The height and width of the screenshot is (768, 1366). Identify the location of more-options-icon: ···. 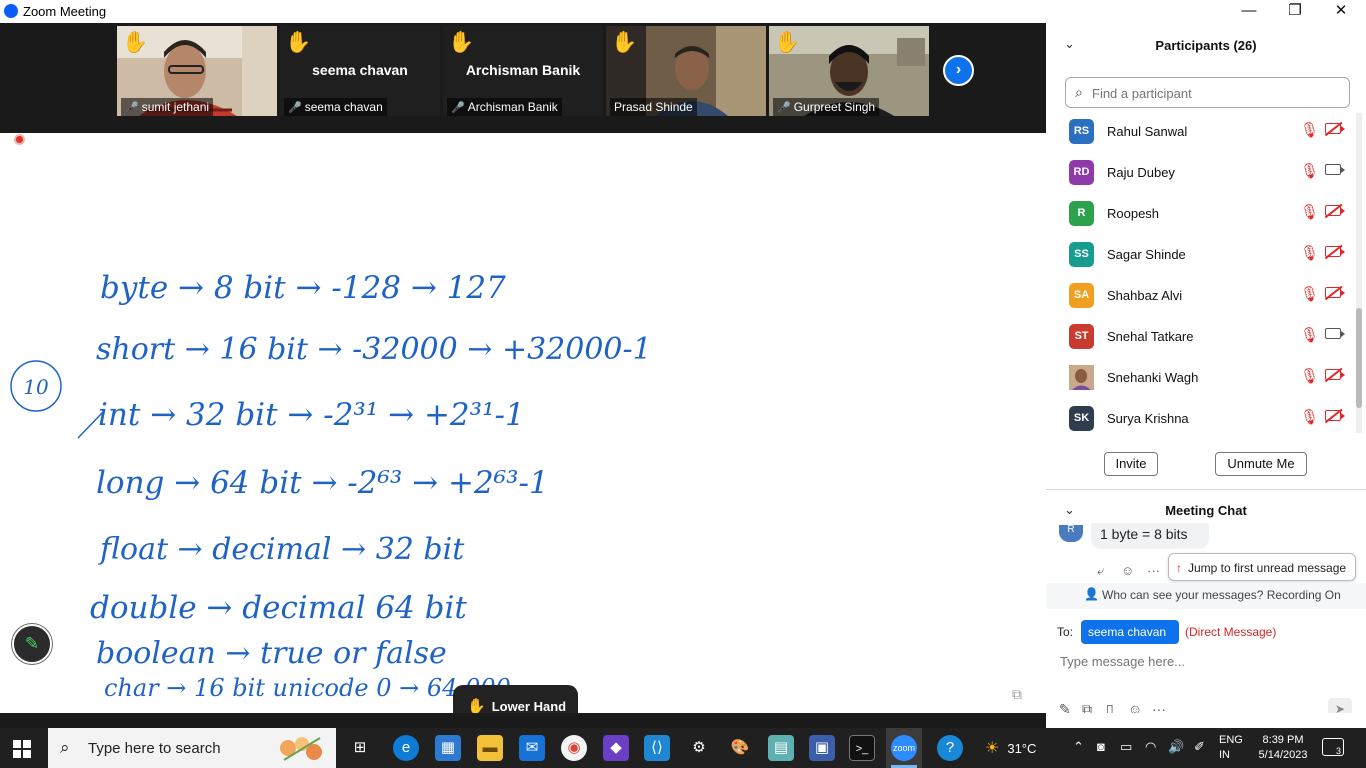
(1153, 570).